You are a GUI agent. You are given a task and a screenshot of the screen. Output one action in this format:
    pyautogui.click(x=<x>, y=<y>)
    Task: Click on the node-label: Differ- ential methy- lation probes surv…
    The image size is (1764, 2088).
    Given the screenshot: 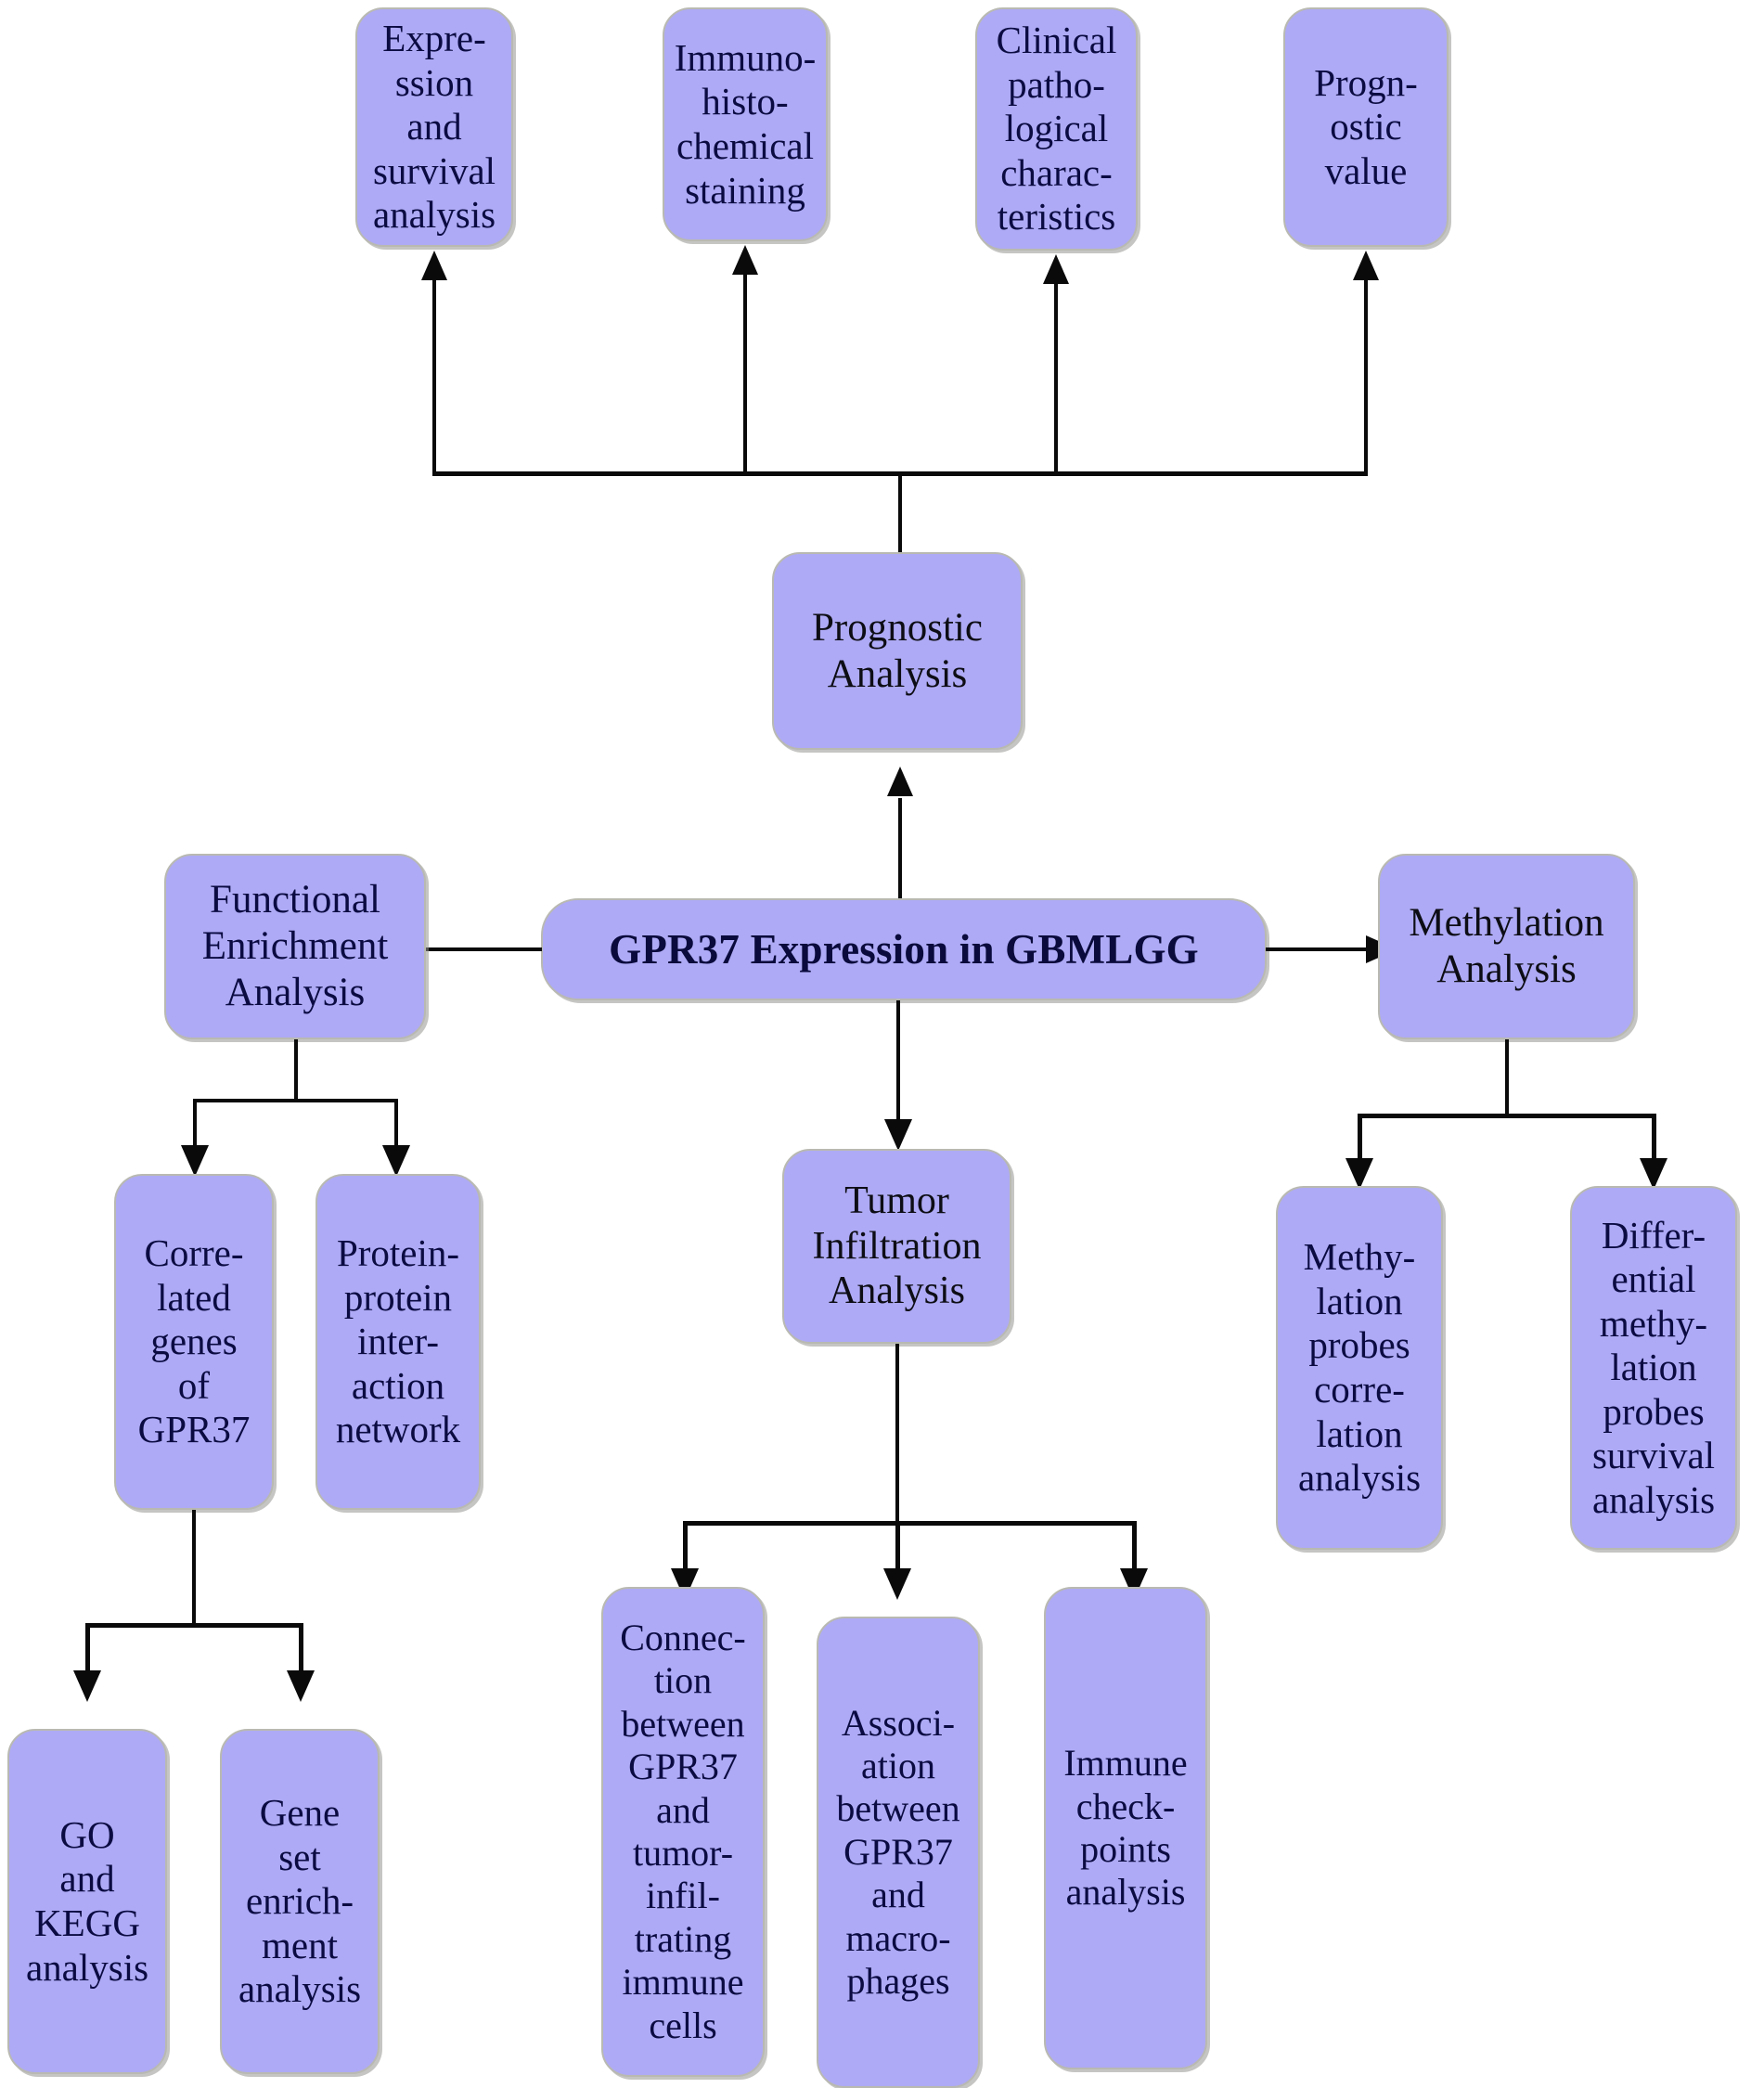 What is the action you would take?
    pyautogui.click(x=1654, y=1367)
    